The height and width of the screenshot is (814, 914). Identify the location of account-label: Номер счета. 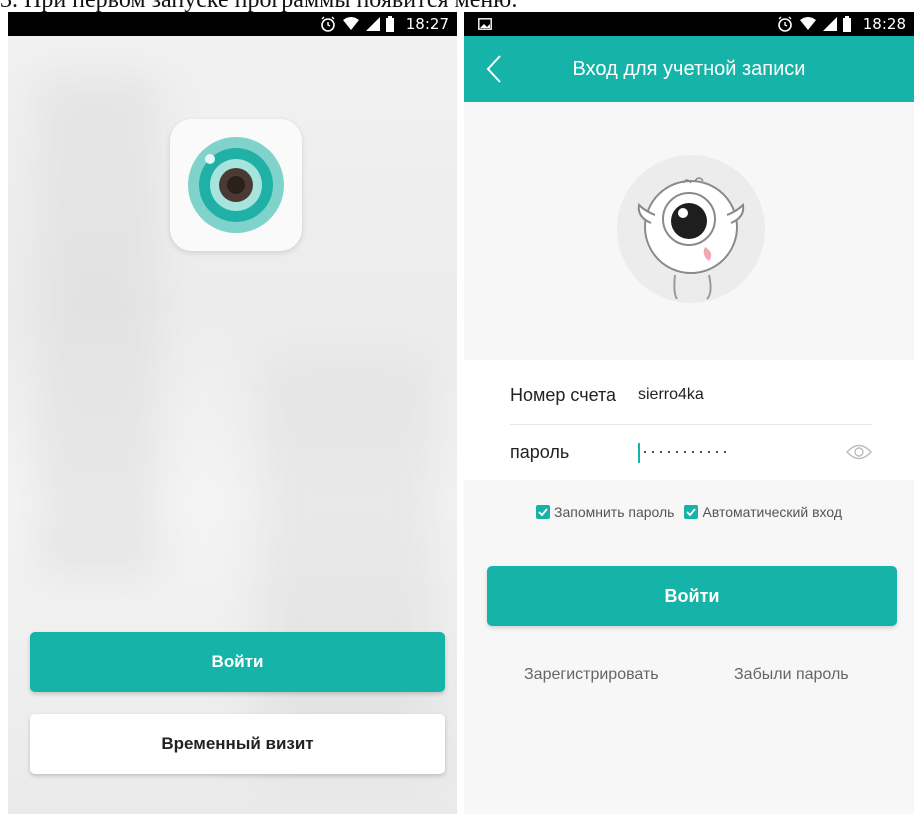
(563, 394).